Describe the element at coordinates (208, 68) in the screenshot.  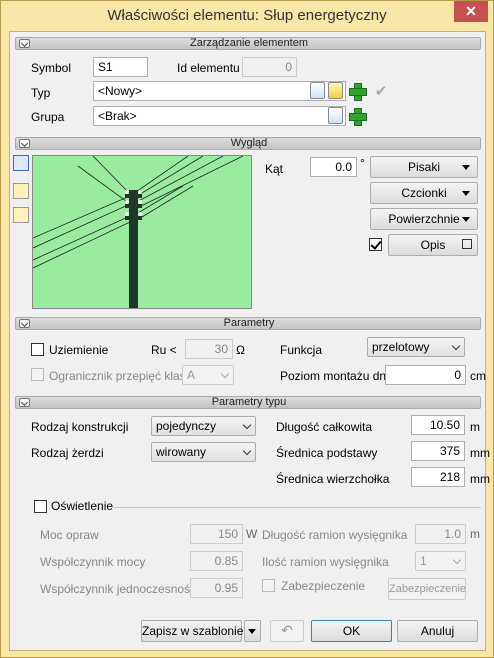
I see `element-id-label: Id elementu` at that location.